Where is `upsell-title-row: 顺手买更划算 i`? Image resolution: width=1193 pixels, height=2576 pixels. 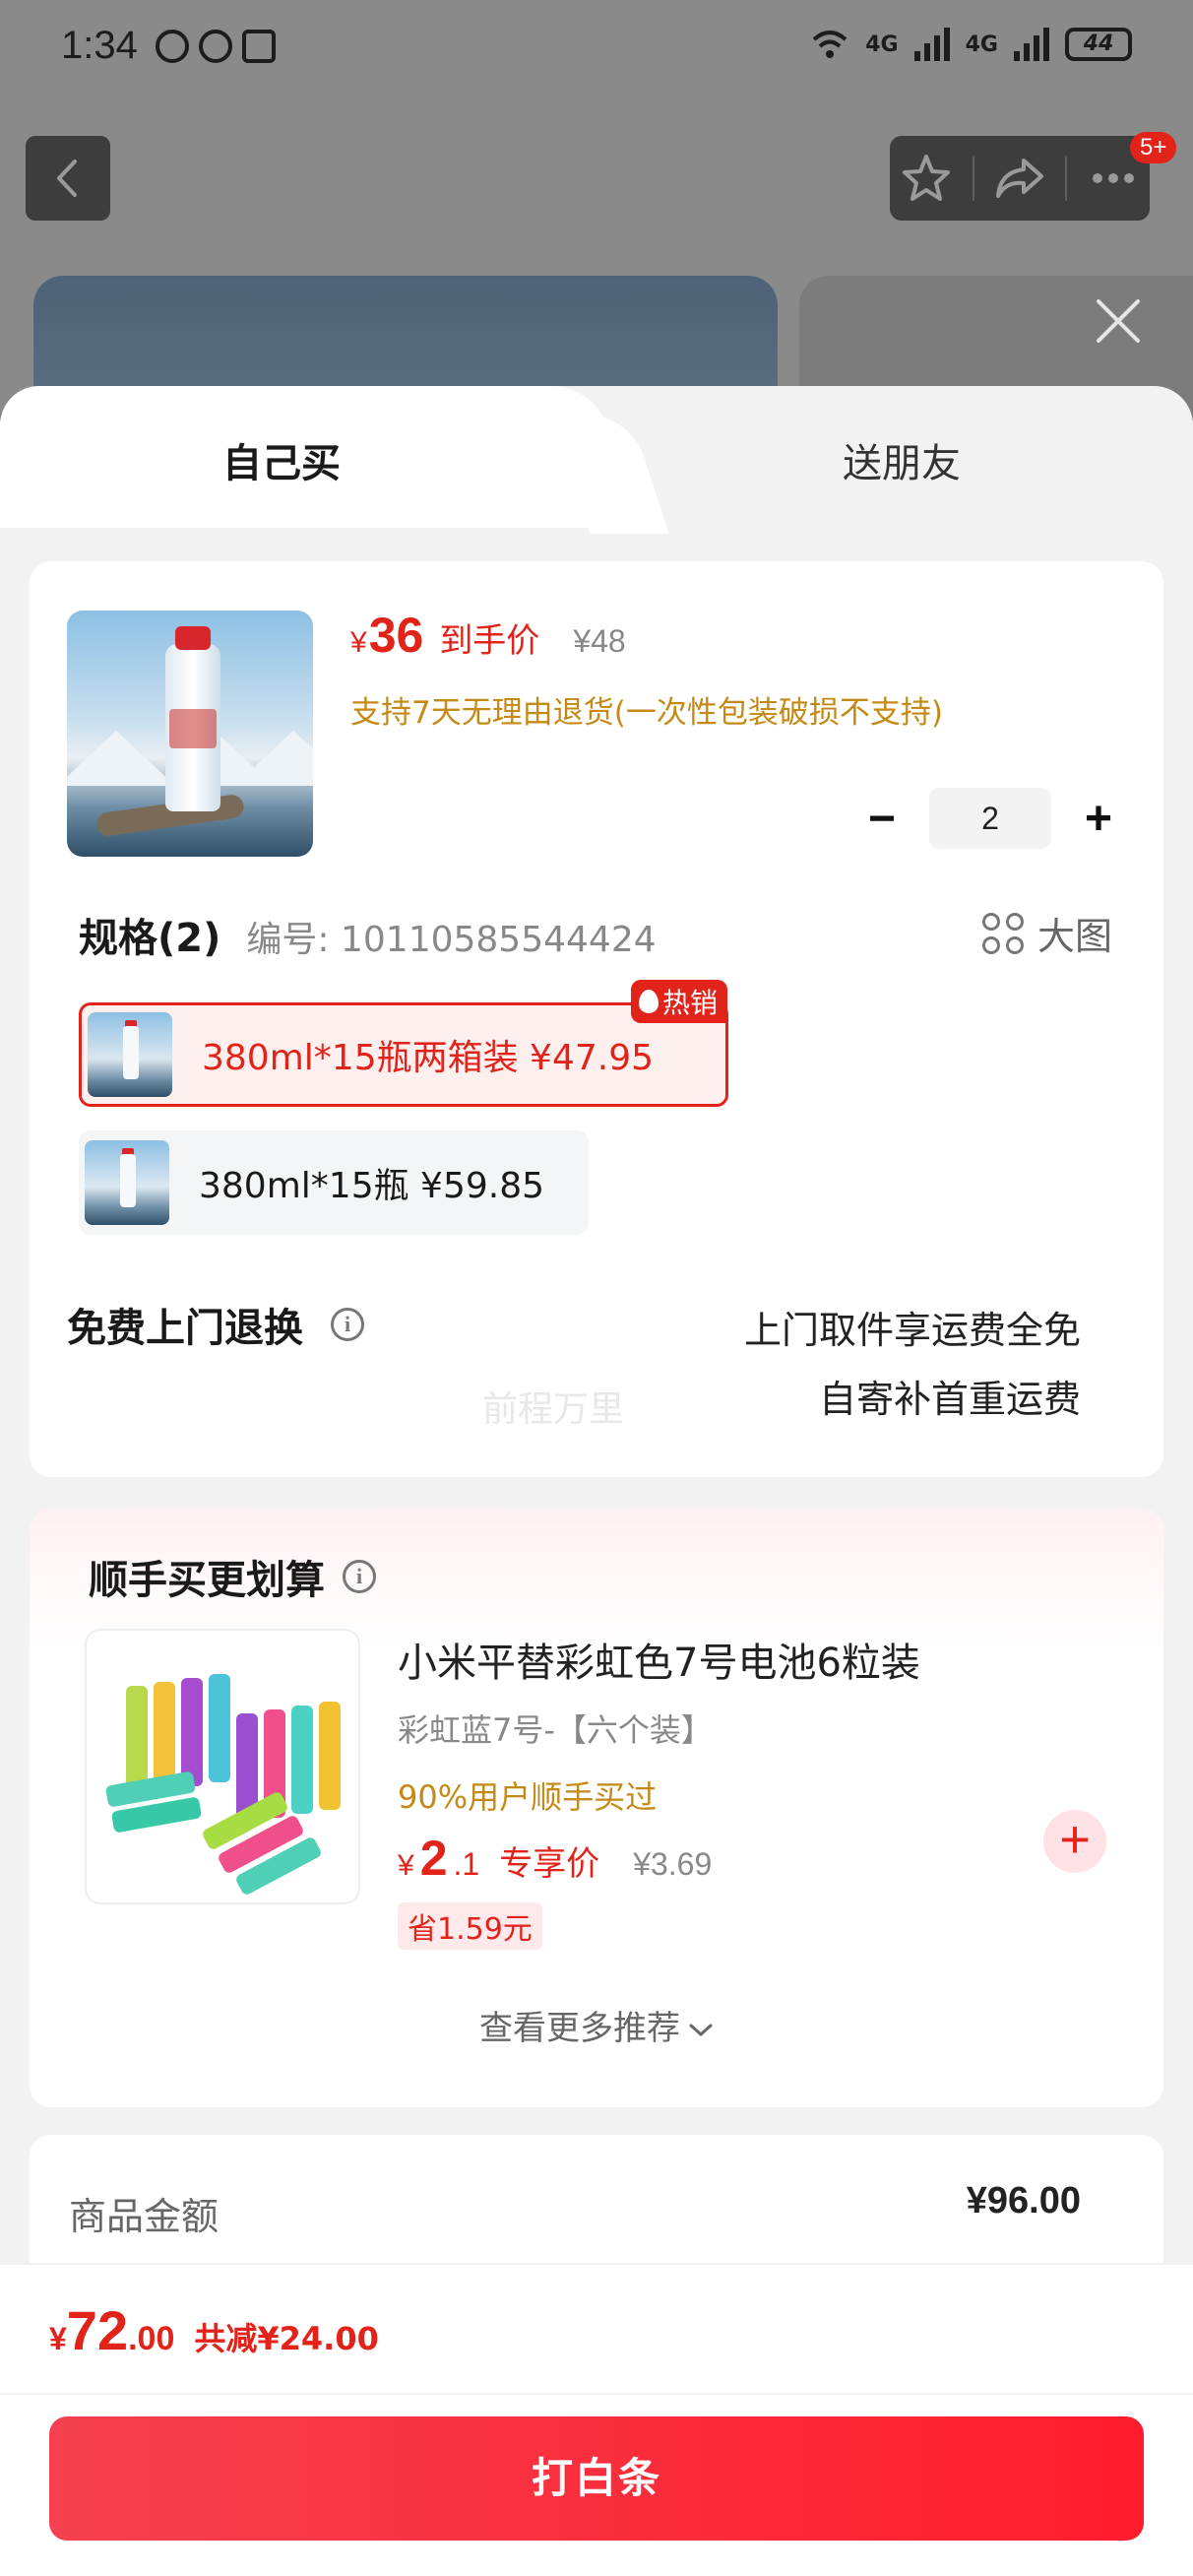 upsell-title-row: 顺手买更划算 i is located at coordinates (232, 1576).